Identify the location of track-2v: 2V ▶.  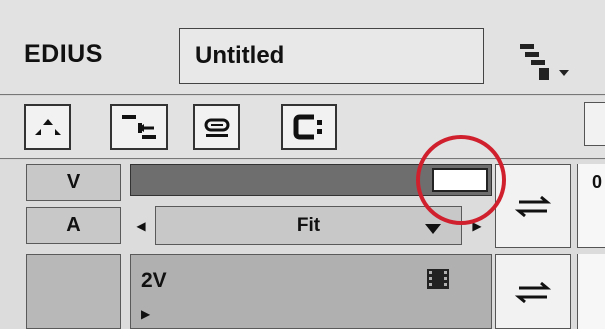
(311, 291).